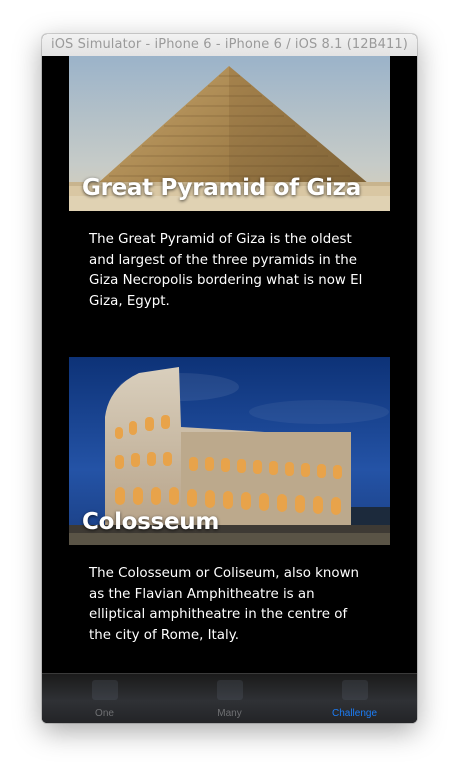 The width and height of the screenshot is (459, 773). What do you see at coordinates (104, 691) in the screenshot?
I see `tab-one-icon` at bounding box center [104, 691].